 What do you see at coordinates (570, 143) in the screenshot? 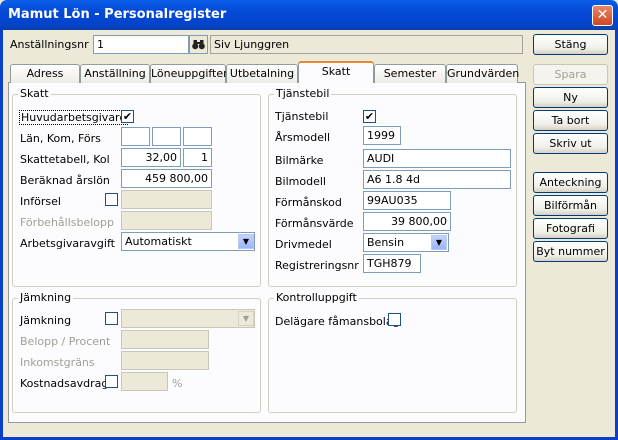
I see `skriv-ut-button: Skriv ut` at bounding box center [570, 143].